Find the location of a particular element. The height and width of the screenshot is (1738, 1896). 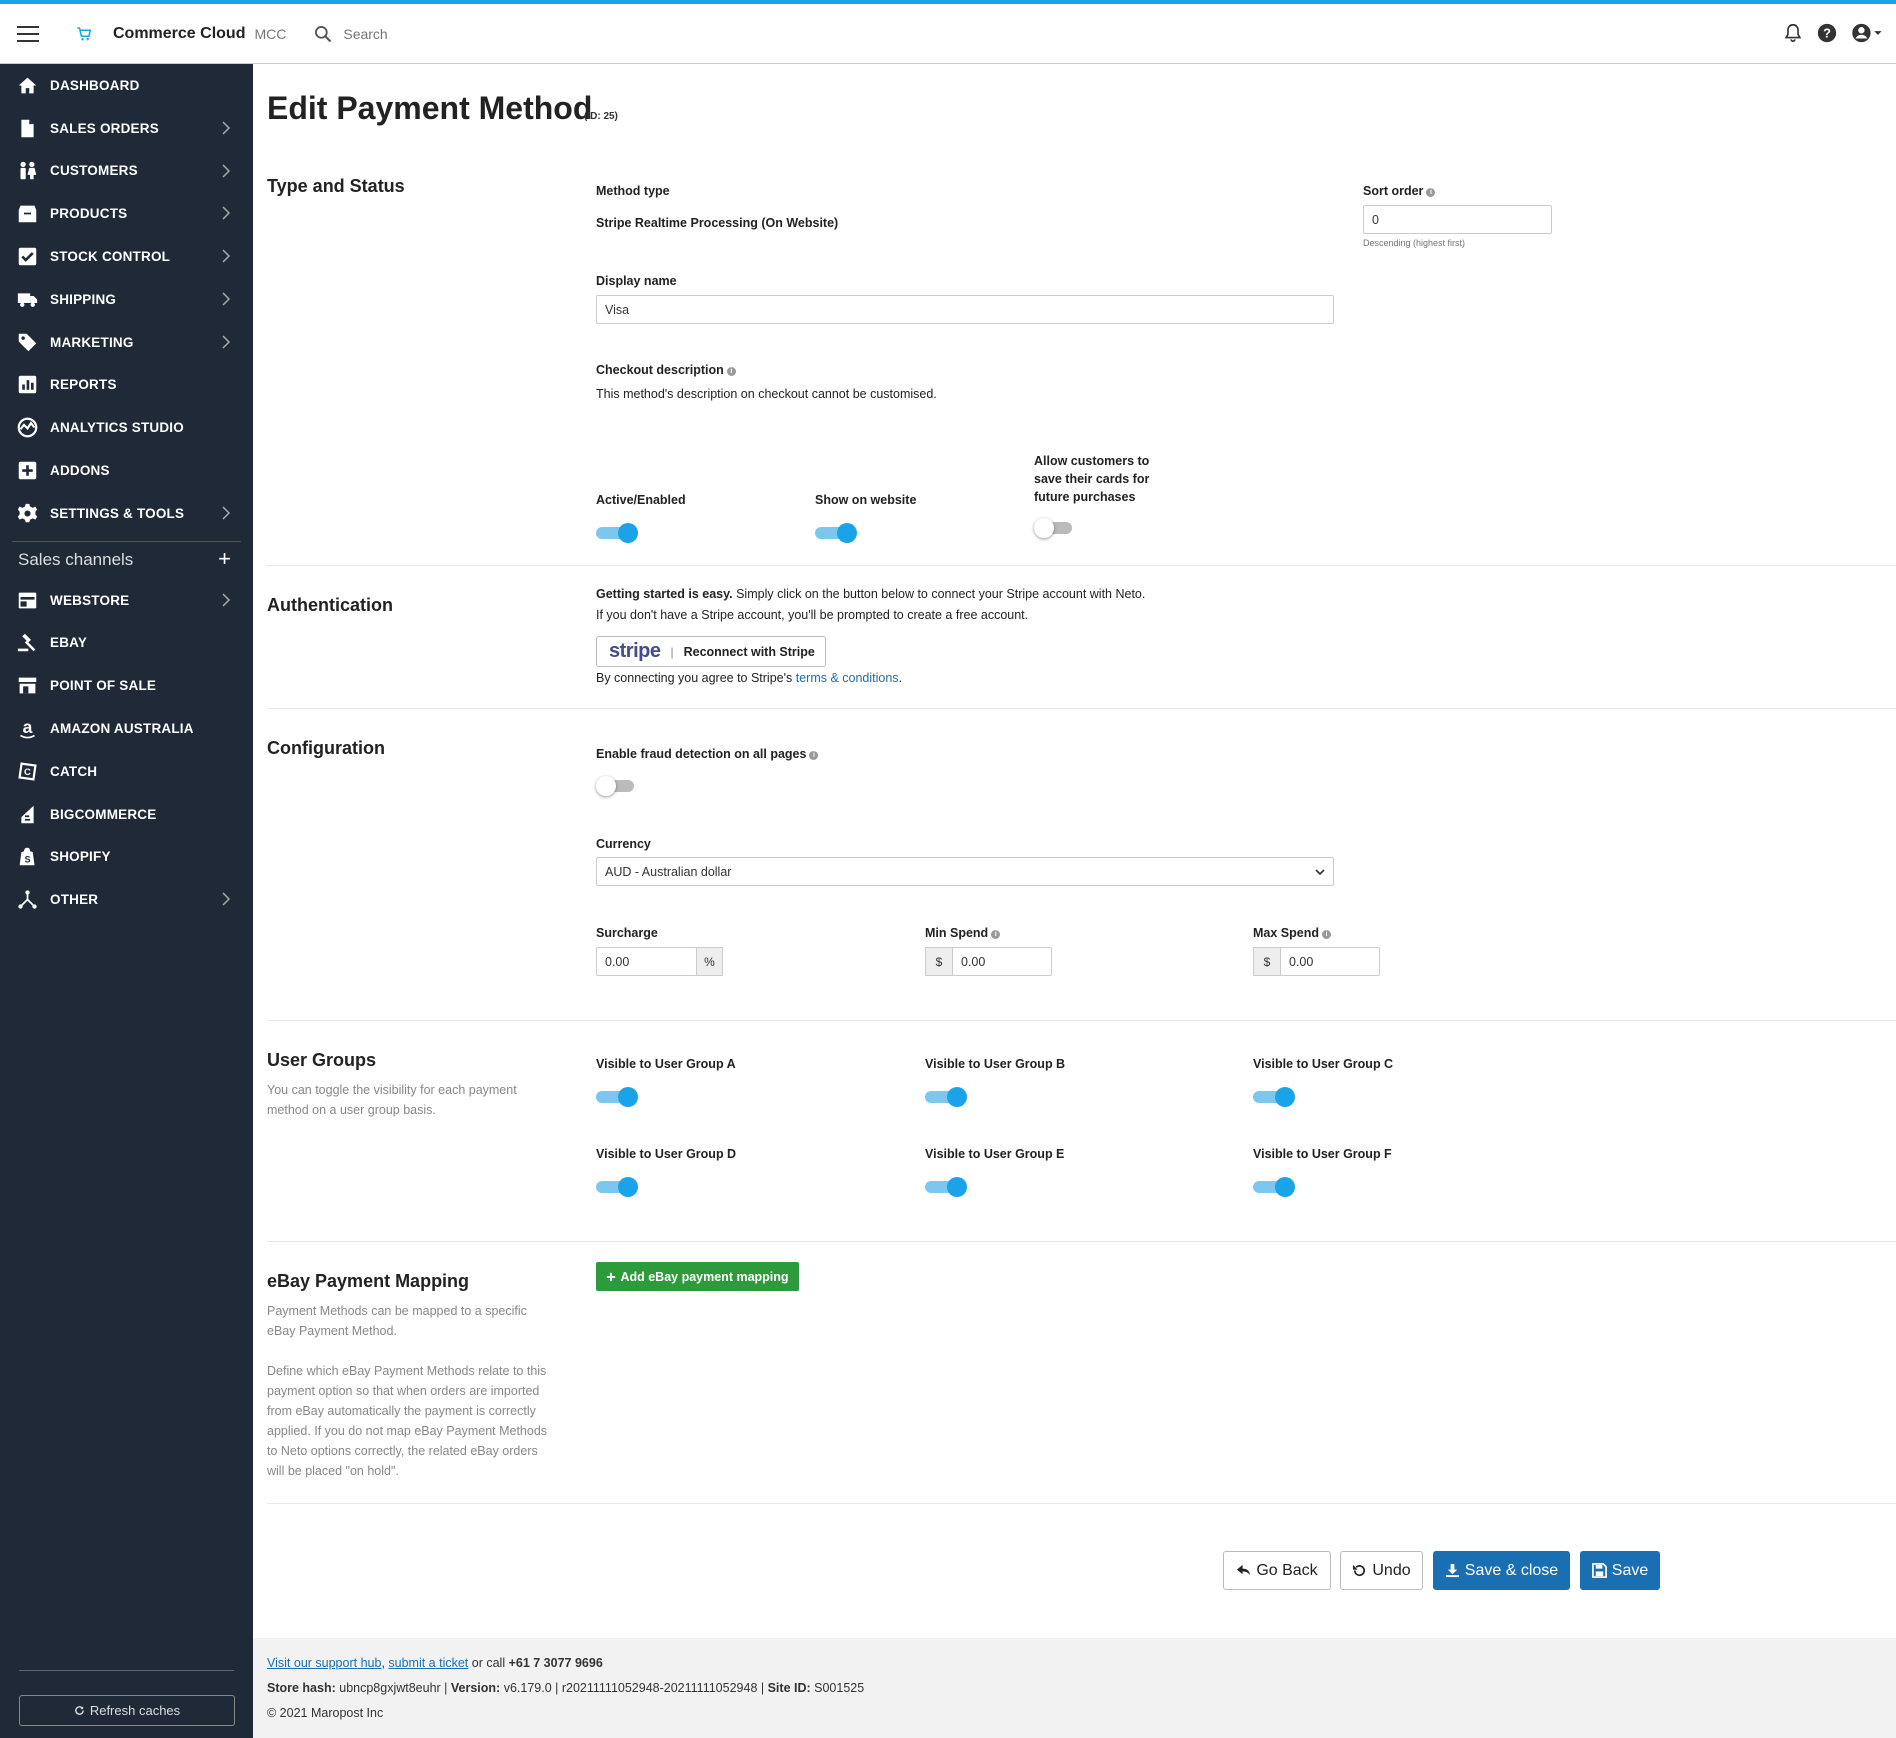

save-button: Save is located at coordinates (1620, 1570).